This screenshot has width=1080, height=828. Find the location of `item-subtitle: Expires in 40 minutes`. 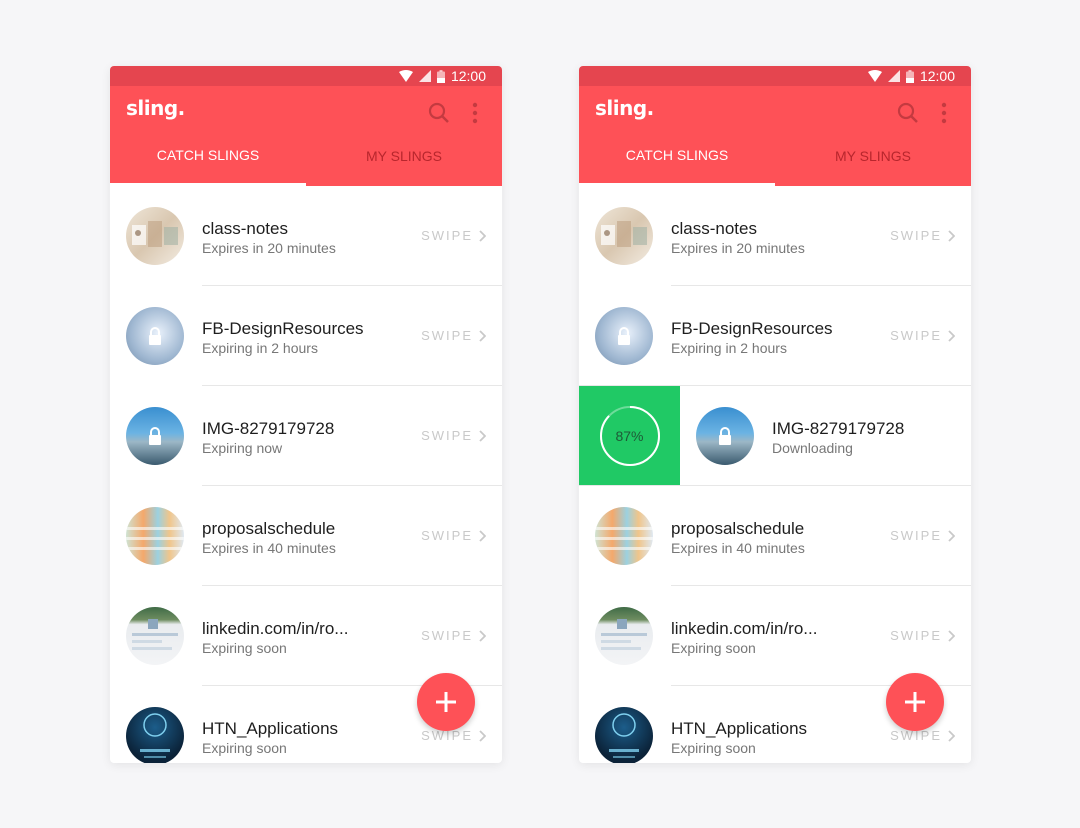

item-subtitle: Expires in 40 minutes is located at coordinates (269, 548).